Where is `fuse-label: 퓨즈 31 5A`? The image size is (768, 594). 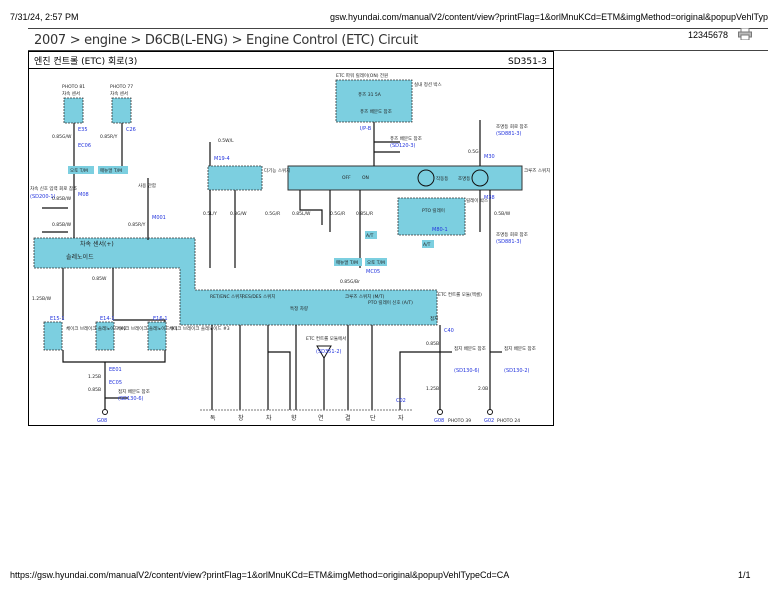
fuse-label: 퓨즈 31 5A is located at coordinates (370, 95).